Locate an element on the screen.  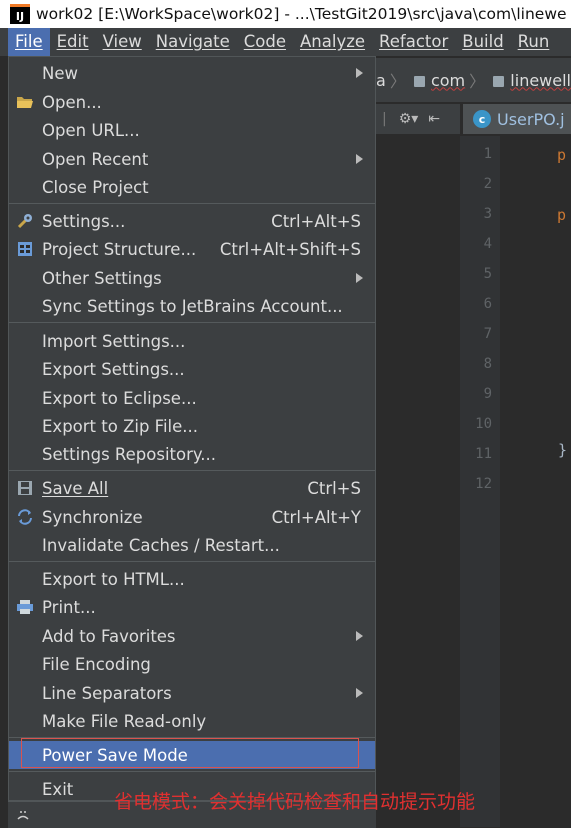
menu-item-label: Open Recent is located at coordinates (95, 159).